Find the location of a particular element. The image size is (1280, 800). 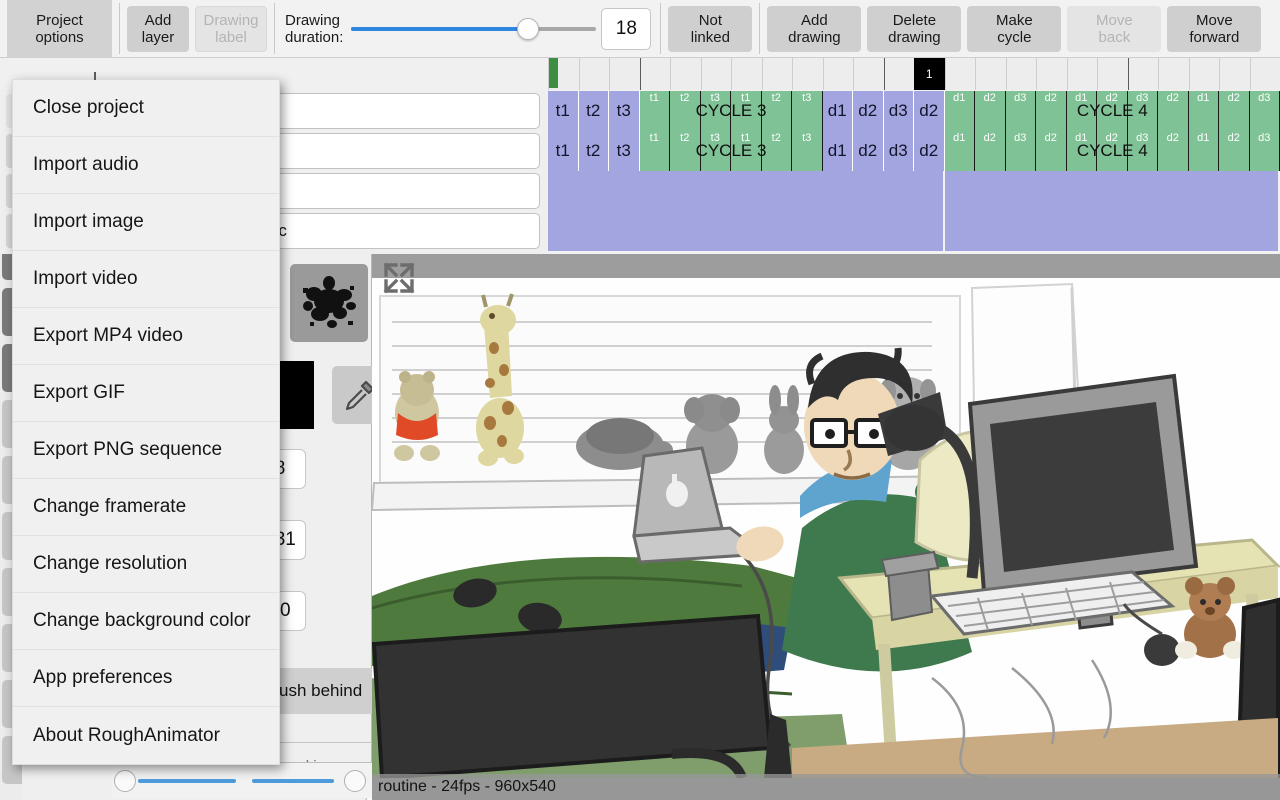

drawing-duration-value: 18 is located at coordinates (626, 28).